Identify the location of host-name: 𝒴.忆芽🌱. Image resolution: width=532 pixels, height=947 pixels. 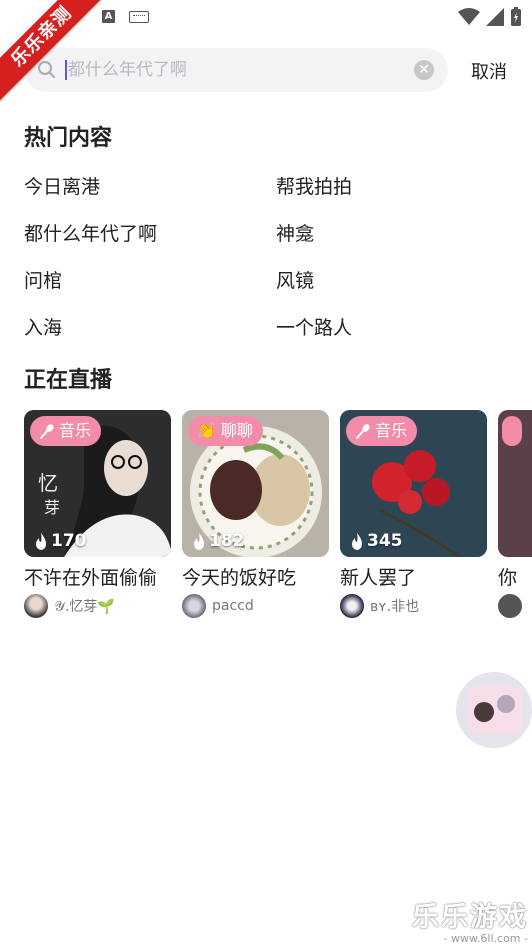
(84, 607).